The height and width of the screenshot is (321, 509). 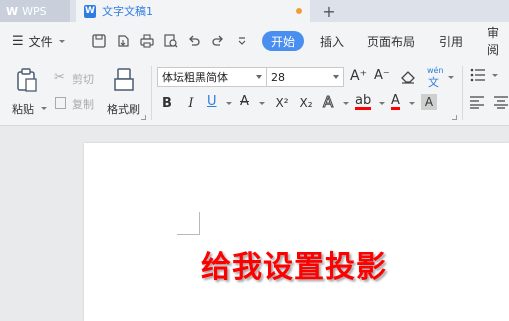 I want to click on redo-icon, so click(x=218, y=41).